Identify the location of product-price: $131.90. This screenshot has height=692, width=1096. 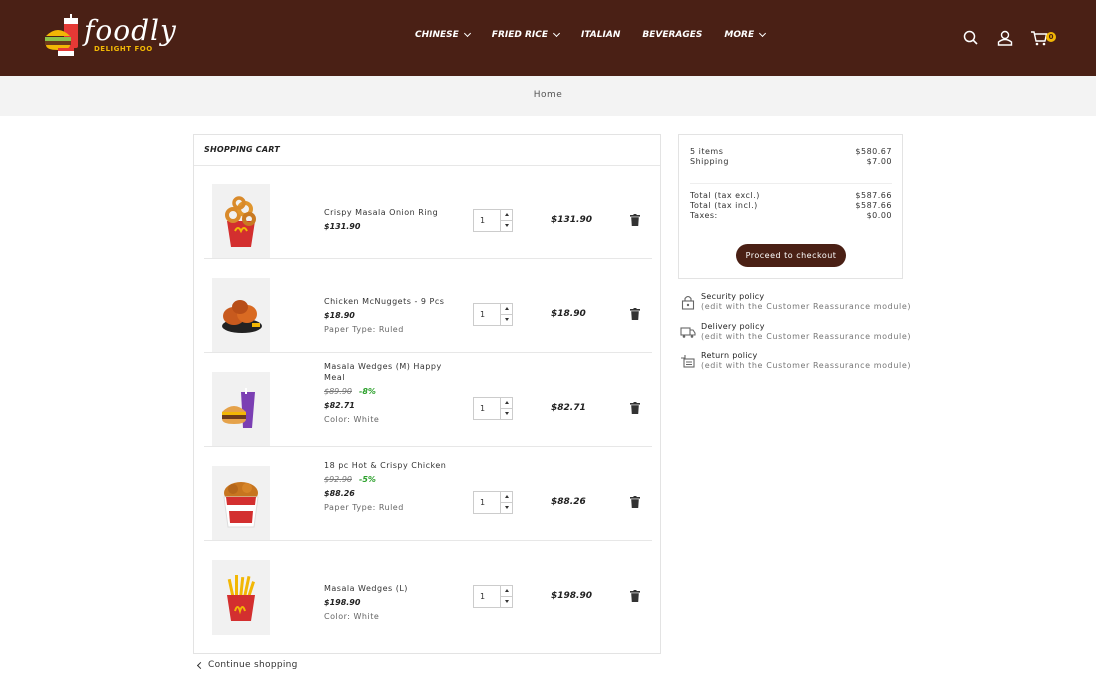
(342, 226).